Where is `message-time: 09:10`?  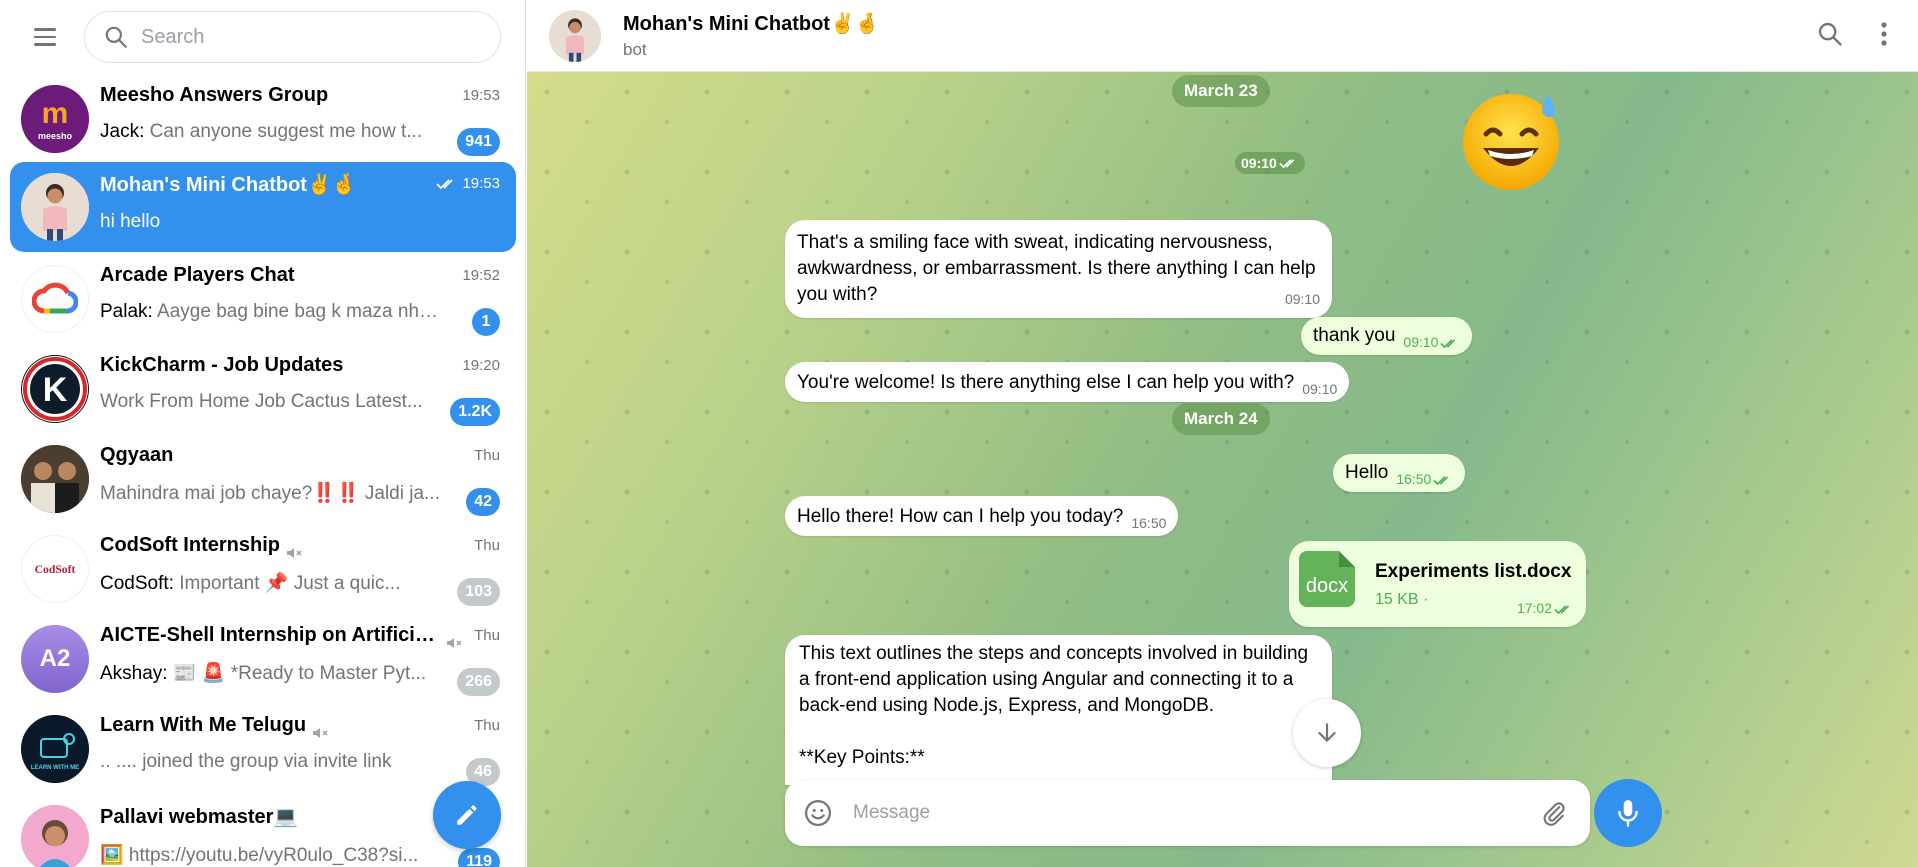 message-time: 09:10 is located at coordinates (1320, 389).